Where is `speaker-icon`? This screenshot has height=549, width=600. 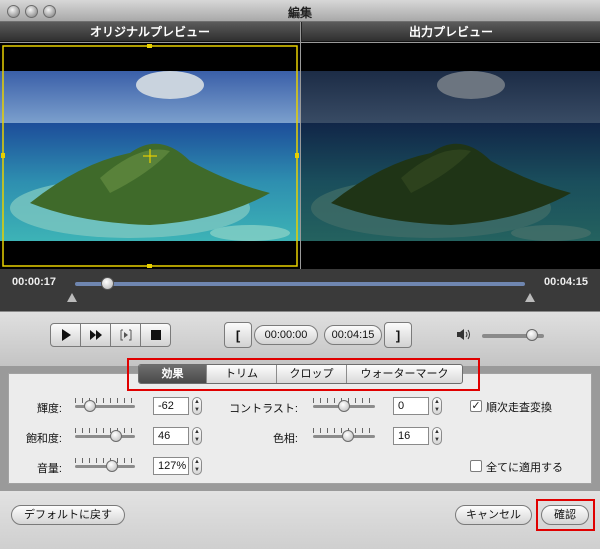 speaker-icon is located at coordinates (463, 334).